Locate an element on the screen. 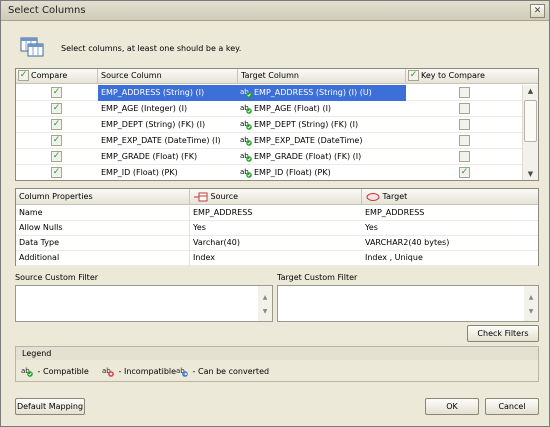 Image resolution: width=550 pixels, height=427 pixels. property-label-cell: Data Type is located at coordinates (103, 243).